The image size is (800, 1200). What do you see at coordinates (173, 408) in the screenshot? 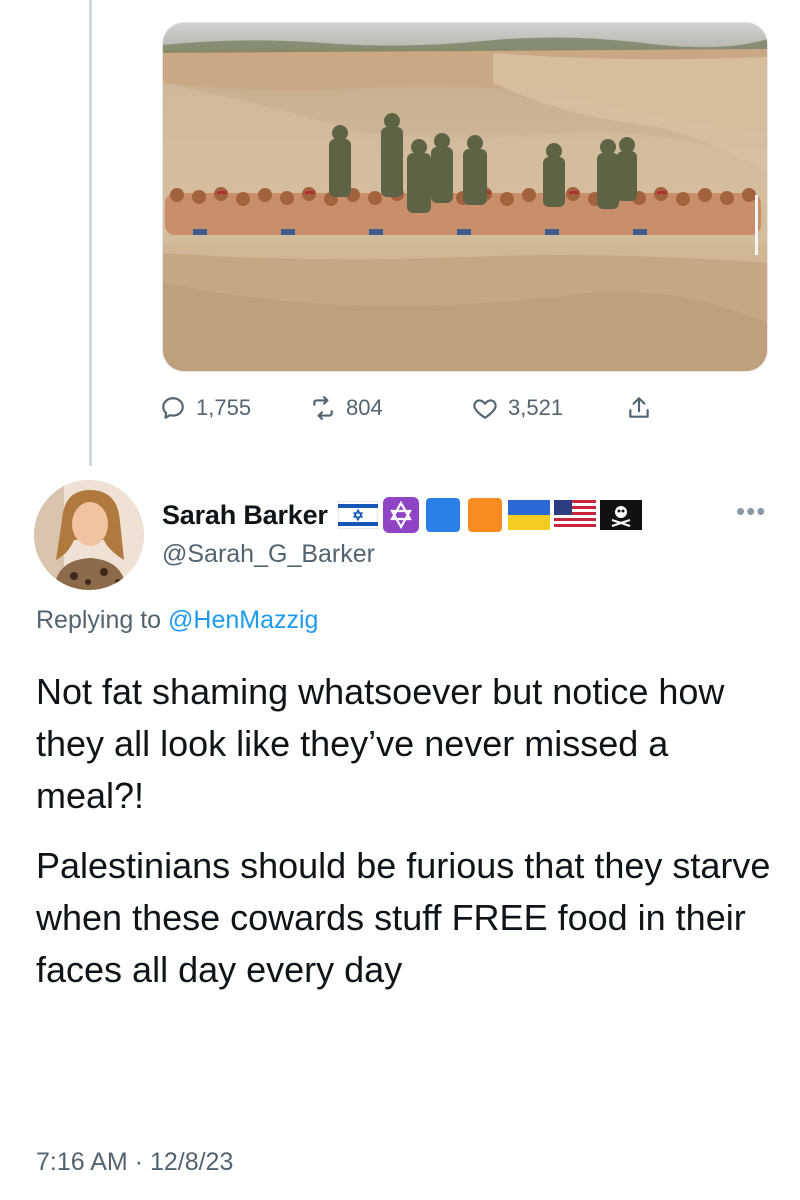
I see `reply-icon` at bounding box center [173, 408].